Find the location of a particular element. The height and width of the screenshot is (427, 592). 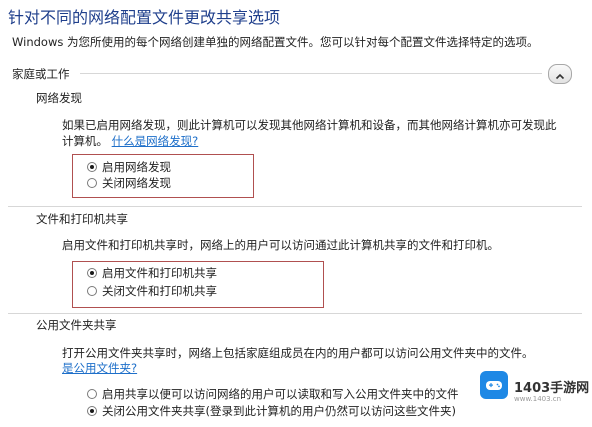

page-title: 针对不同的网络配置文件更改共享选项 is located at coordinates (144, 17).